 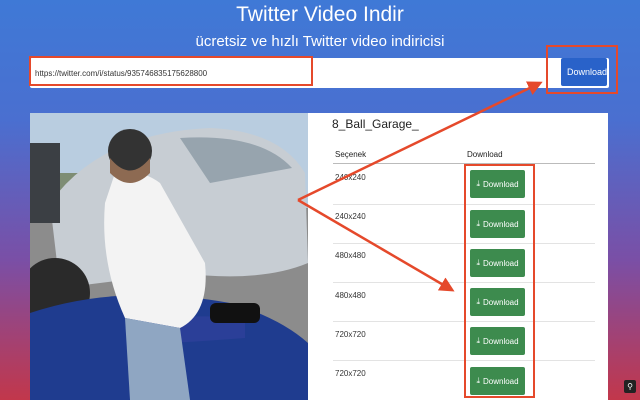 What do you see at coordinates (320, 14) in the screenshot?
I see `page-title: Twitter Video Indir` at bounding box center [320, 14].